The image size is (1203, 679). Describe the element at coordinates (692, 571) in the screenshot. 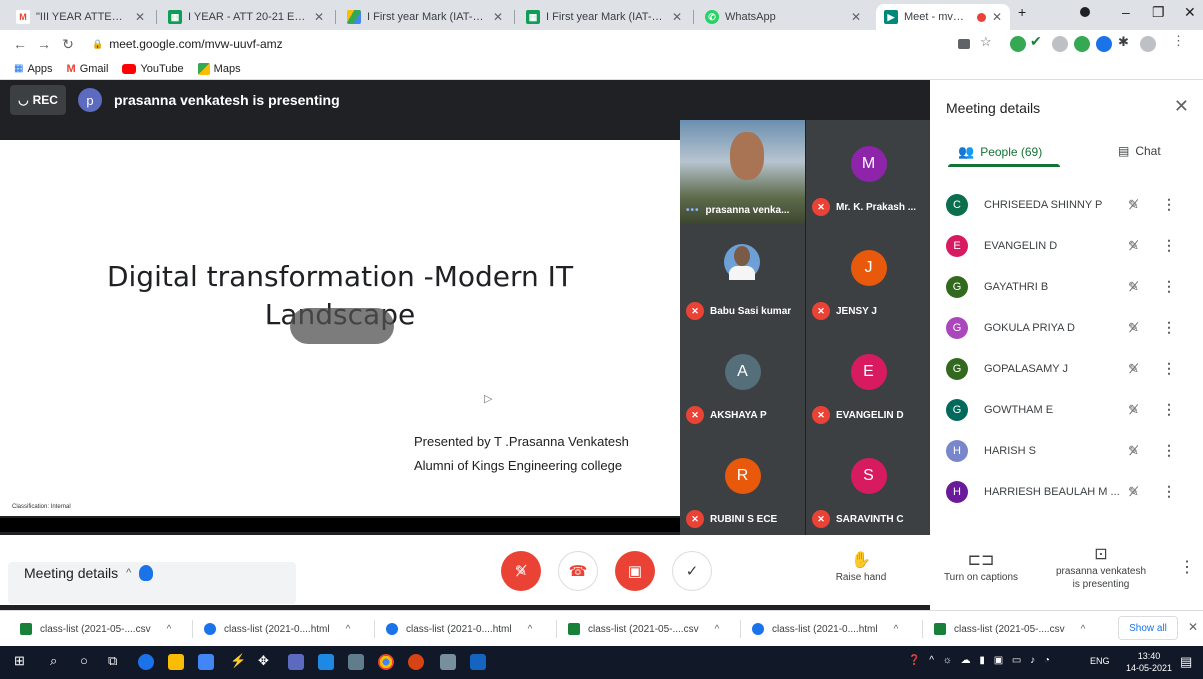

I see `check-button: ✓` at that location.